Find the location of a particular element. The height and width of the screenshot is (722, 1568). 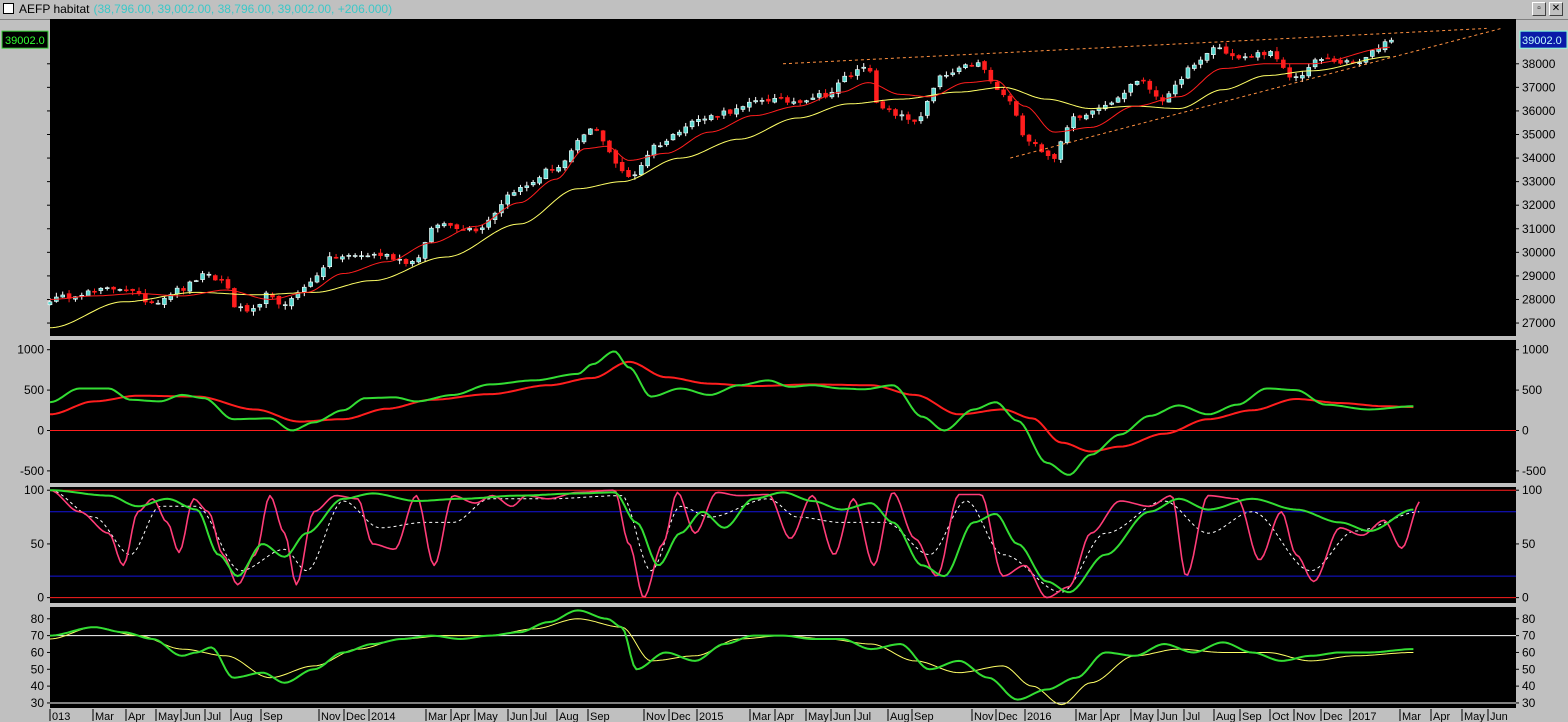

y-tick-label-right: 80 is located at coordinates (1529, 619).